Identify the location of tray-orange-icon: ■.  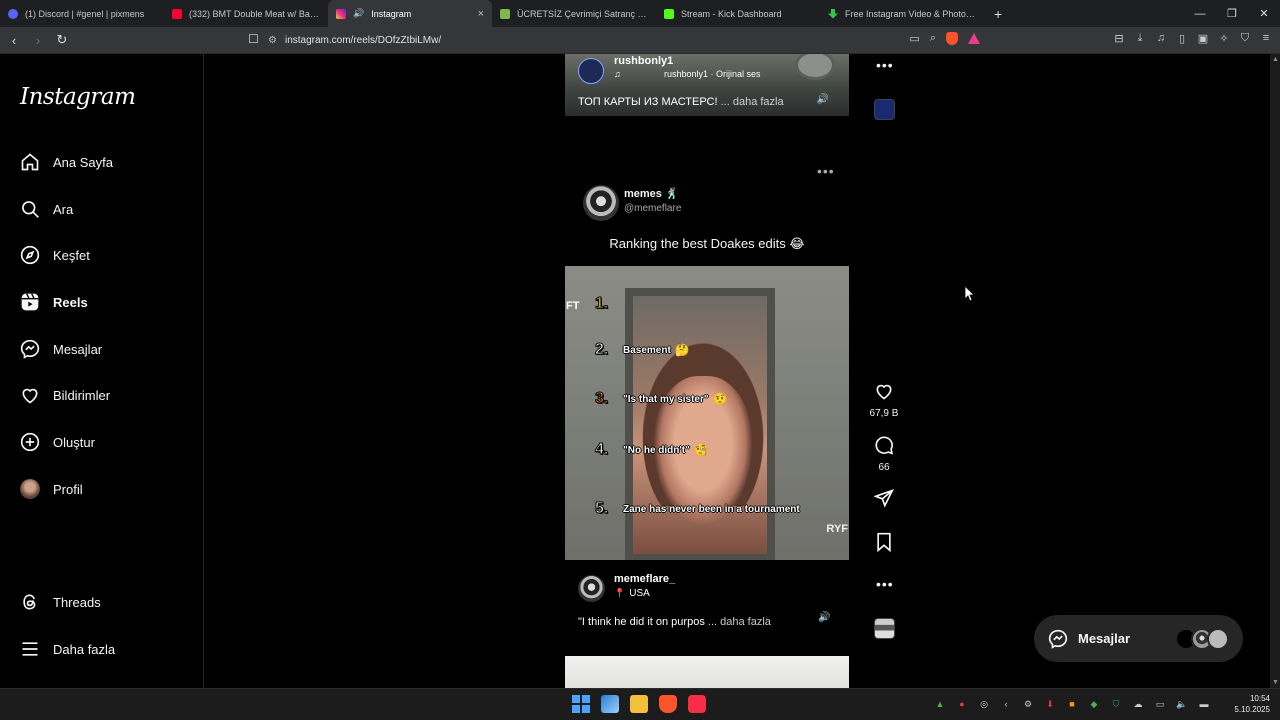
(1072, 704).